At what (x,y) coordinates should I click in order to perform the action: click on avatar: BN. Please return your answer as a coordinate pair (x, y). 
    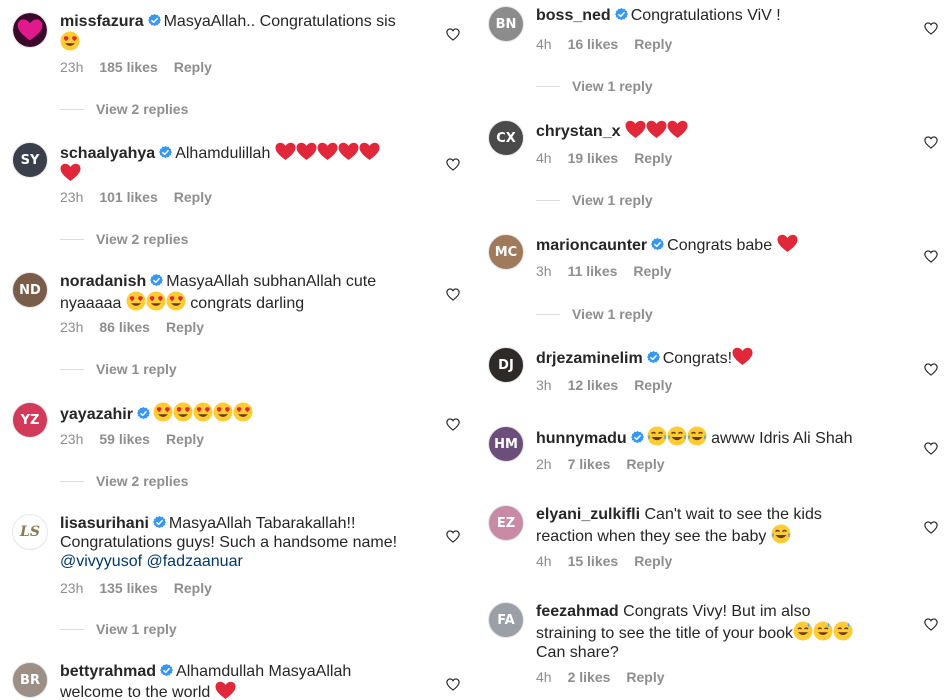
    Looking at the image, I should click on (506, 24).